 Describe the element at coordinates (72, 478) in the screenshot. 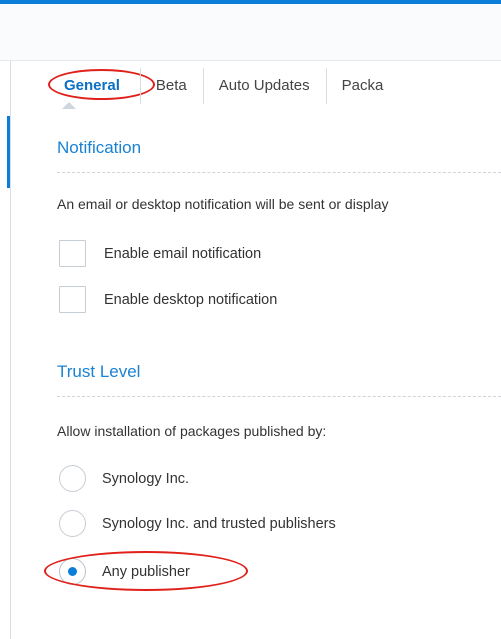

I see `trust-synology-radio` at that location.